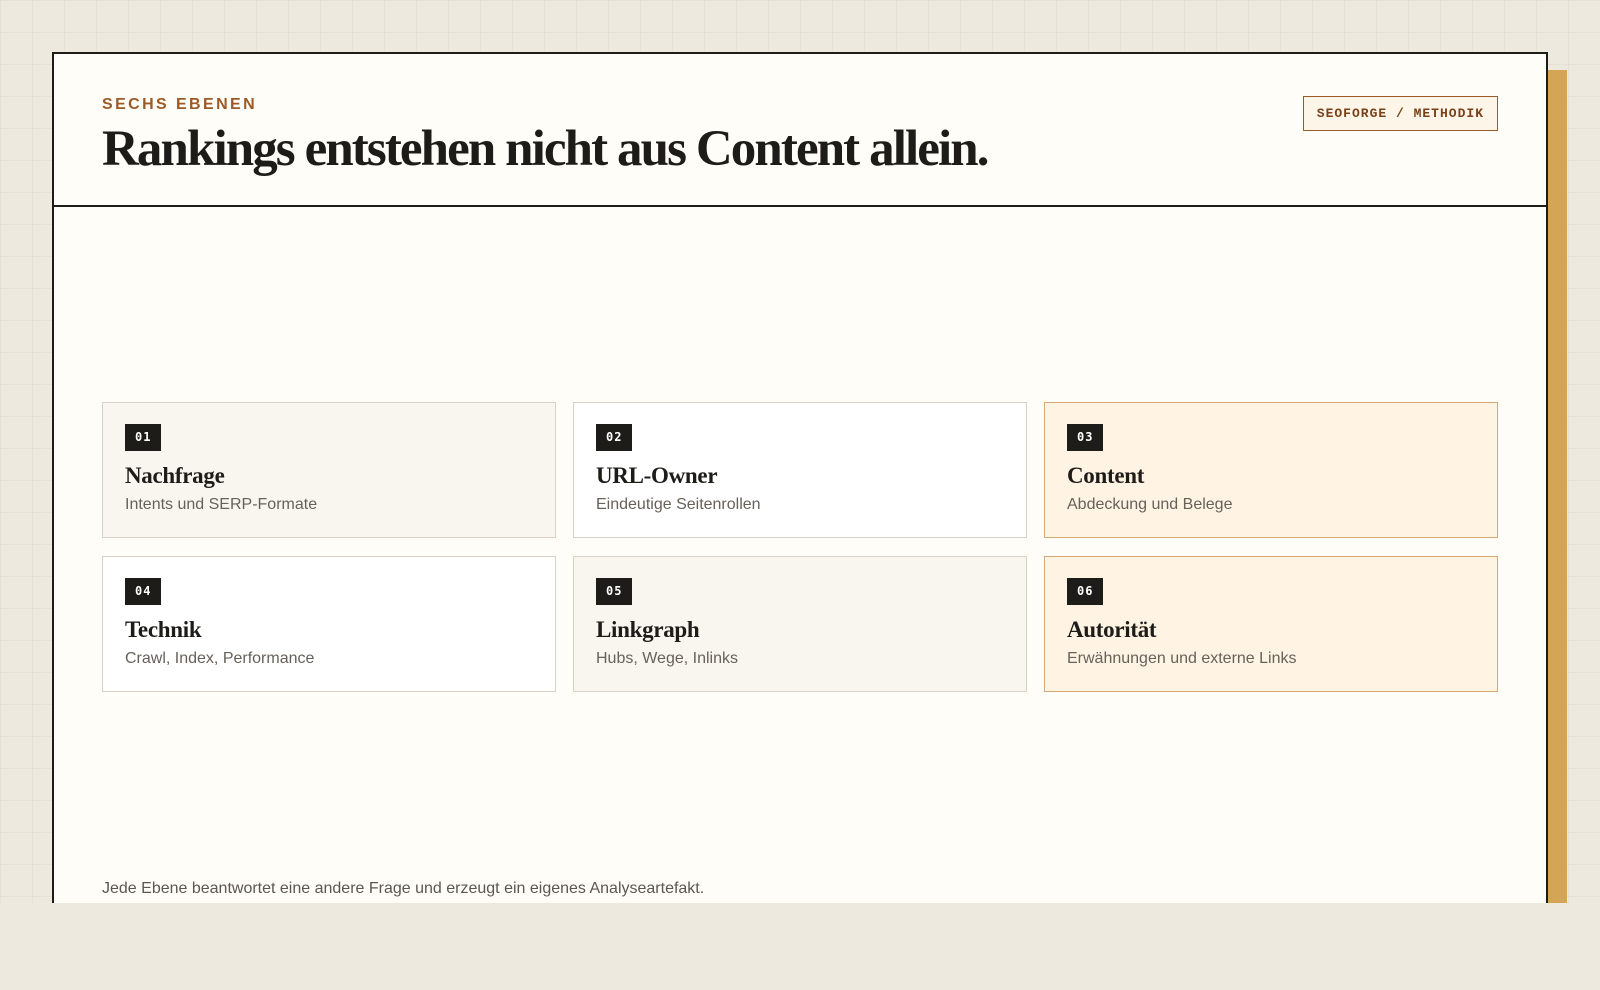 Image resolution: width=1600 pixels, height=990 pixels. Describe the element at coordinates (175, 475) in the screenshot. I see `layer-title: Nachfrage` at that location.